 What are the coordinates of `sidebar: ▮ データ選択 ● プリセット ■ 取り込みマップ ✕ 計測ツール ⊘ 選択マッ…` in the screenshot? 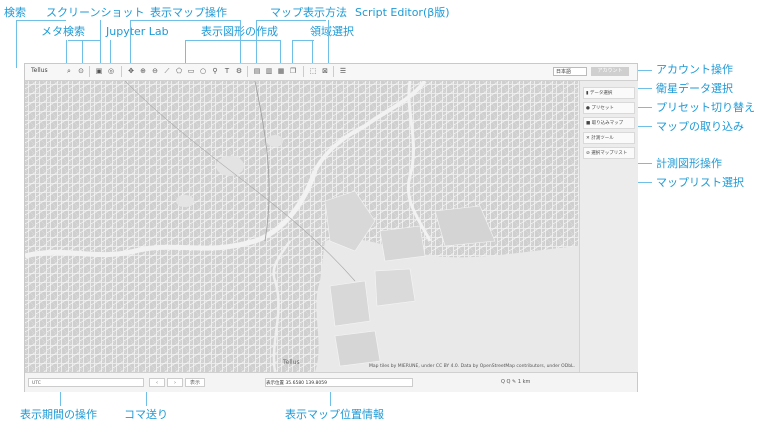 It's located at (608, 226).